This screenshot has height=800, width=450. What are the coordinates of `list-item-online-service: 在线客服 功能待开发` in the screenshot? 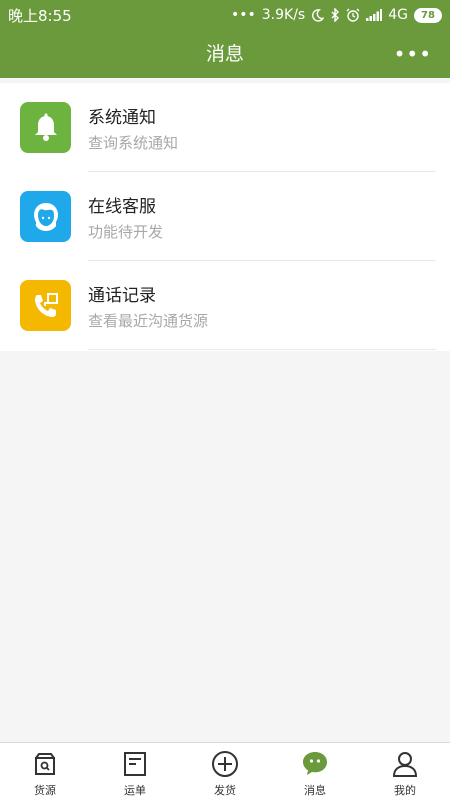 It's located at (225, 216).